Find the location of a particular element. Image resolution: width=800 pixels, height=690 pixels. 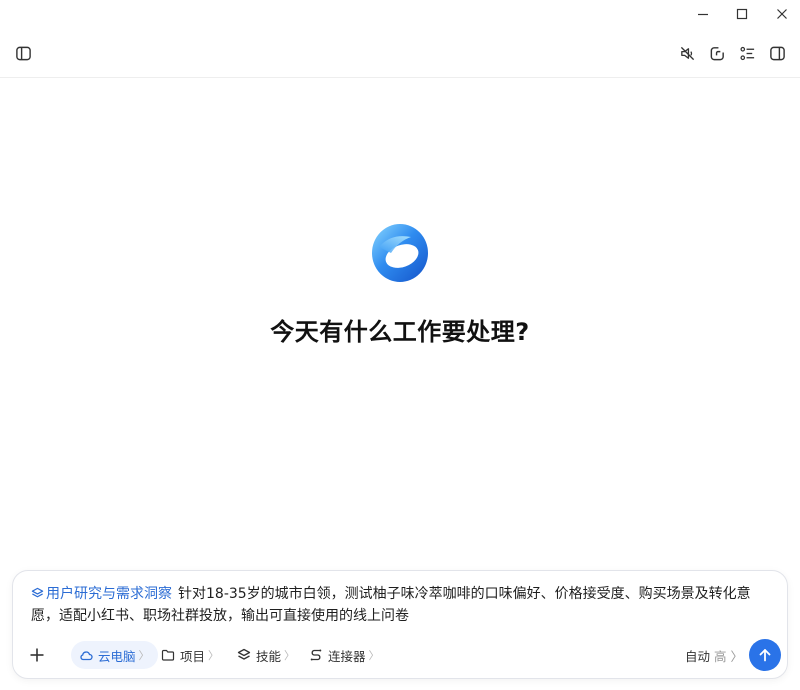

task-list-button is located at coordinates (747, 53).